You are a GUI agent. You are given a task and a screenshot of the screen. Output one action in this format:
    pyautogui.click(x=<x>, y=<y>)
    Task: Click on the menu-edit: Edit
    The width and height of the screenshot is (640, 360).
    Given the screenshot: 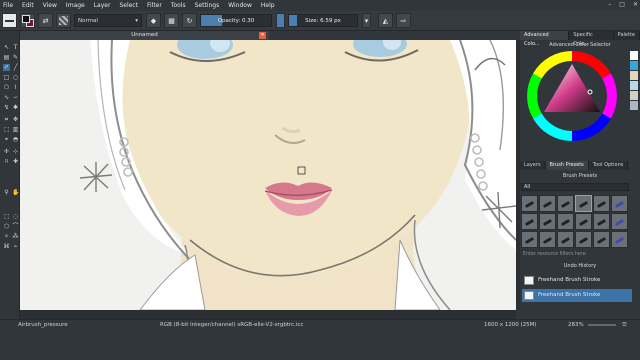 What is the action you would take?
    pyautogui.click(x=28, y=5)
    